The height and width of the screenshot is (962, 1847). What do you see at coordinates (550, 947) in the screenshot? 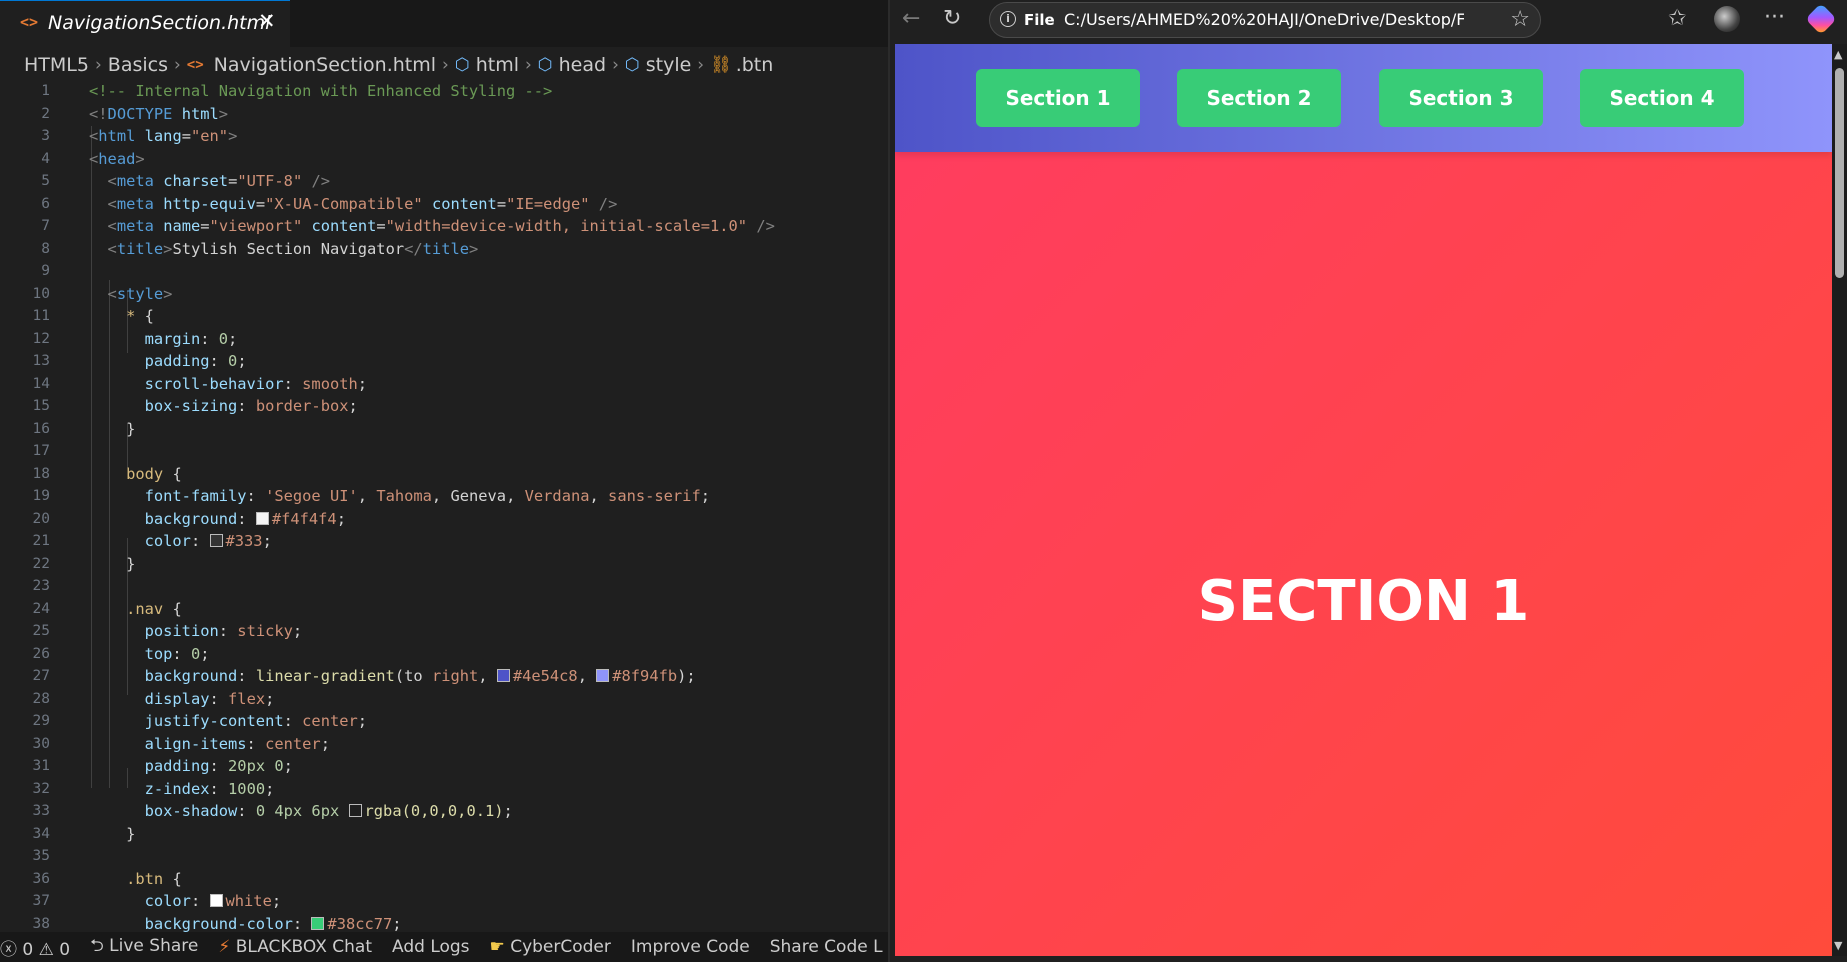
I see `cybercoder-button: ☛ CyberCoder` at bounding box center [550, 947].